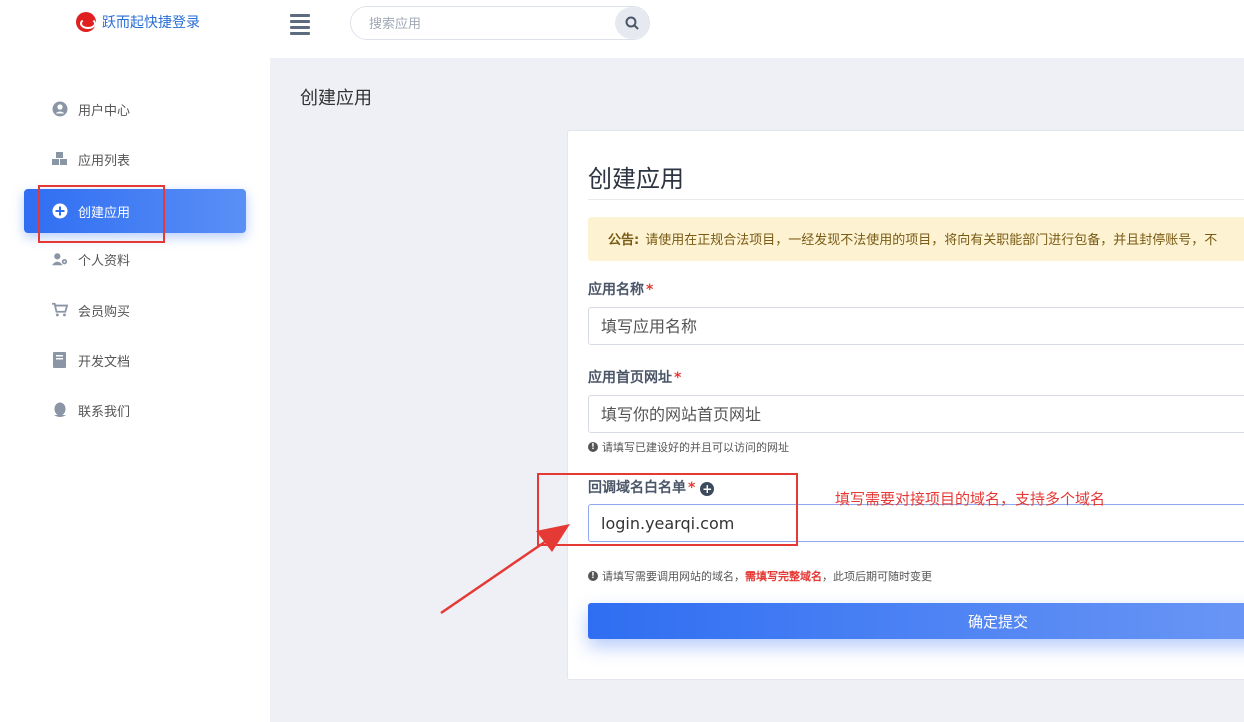  What do you see at coordinates (489, 24) in the screenshot?
I see `search-input` at bounding box center [489, 24].